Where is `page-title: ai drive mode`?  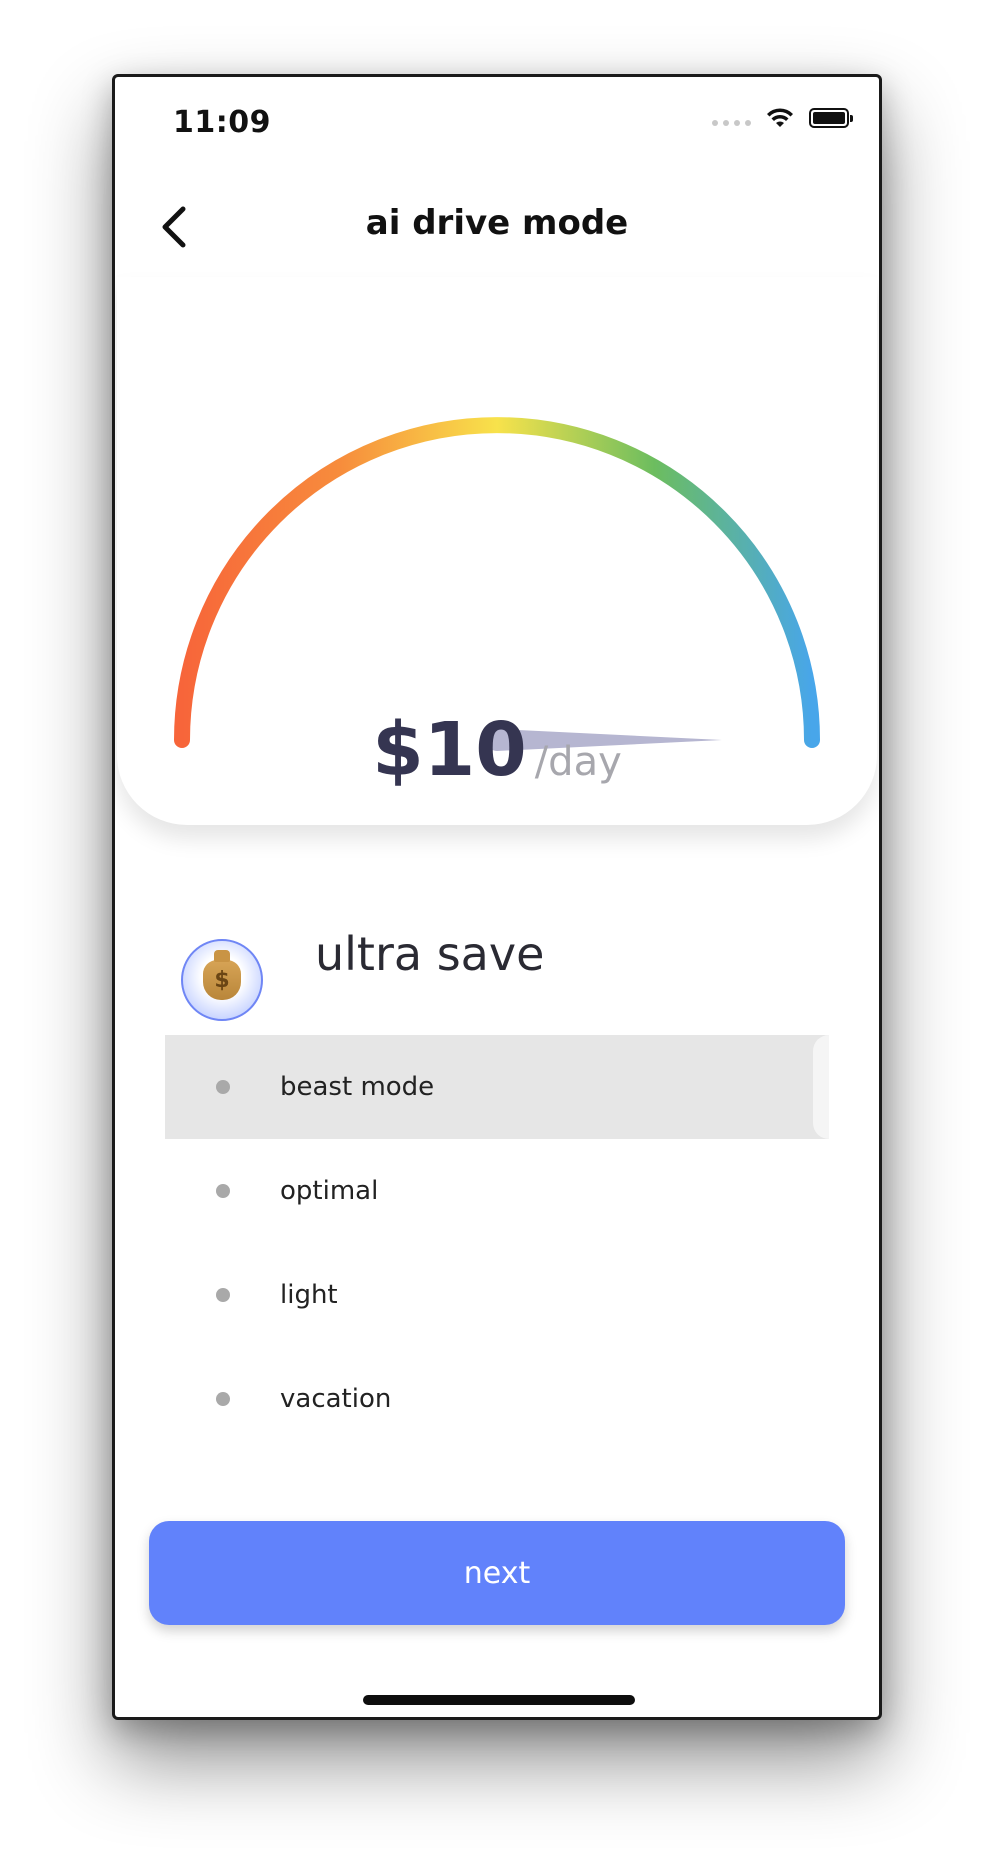 page-title: ai drive mode is located at coordinates (497, 223).